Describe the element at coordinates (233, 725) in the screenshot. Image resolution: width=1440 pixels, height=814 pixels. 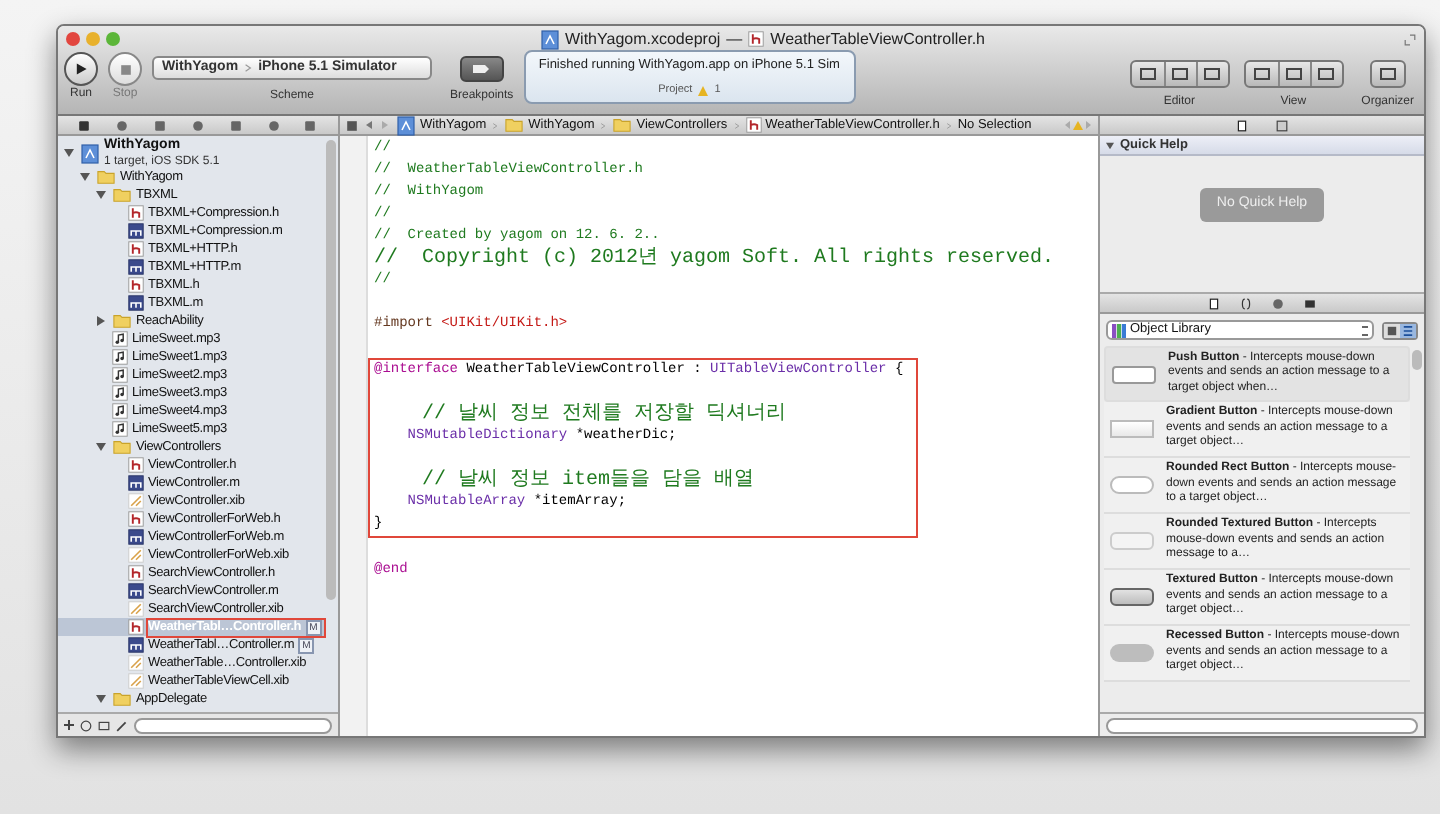
I see `filter-field` at that location.